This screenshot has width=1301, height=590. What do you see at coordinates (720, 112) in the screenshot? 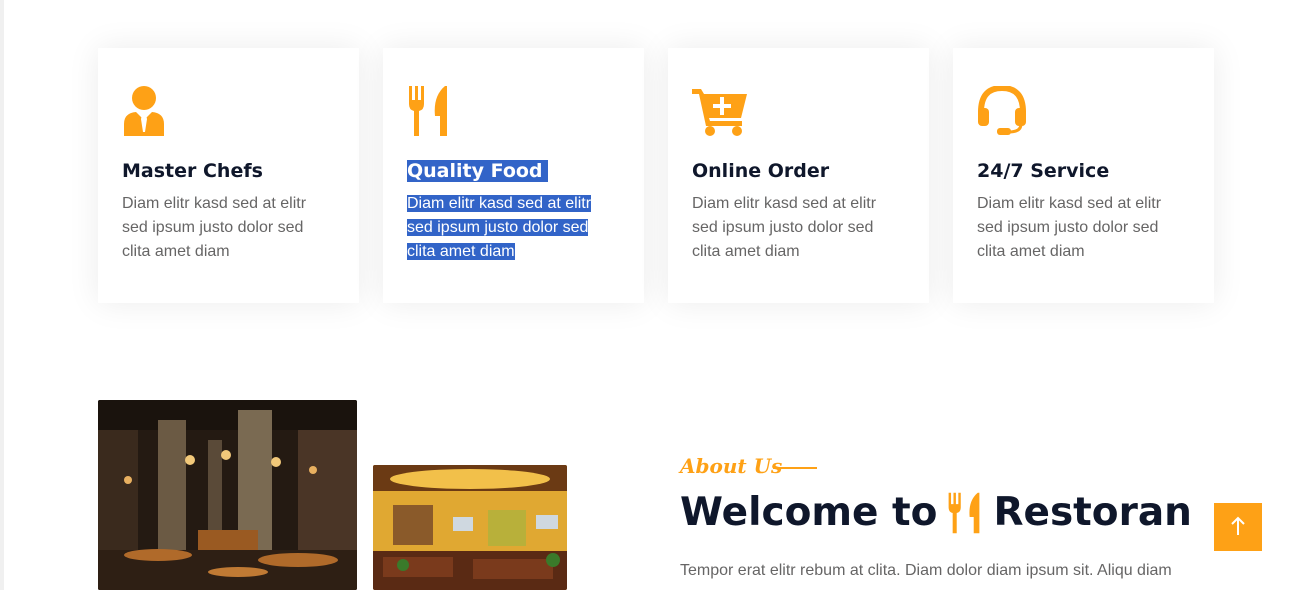
I see `cart-plus-icon` at bounding box center [720, 112].